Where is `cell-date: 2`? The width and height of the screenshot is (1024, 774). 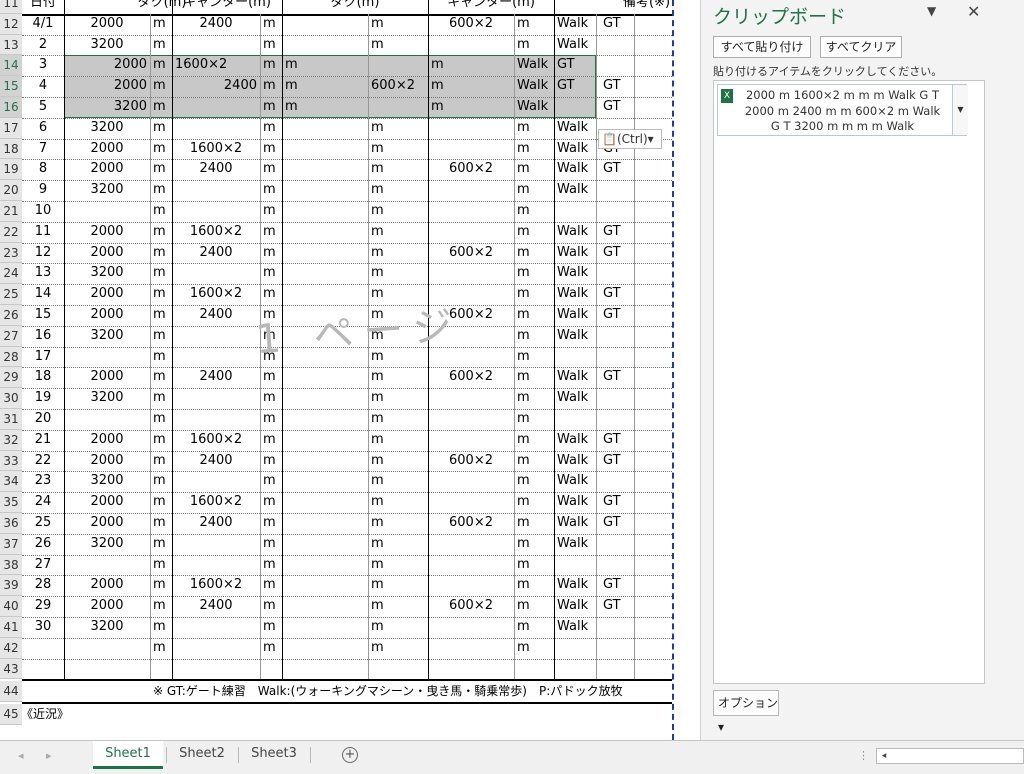
cell-date: 2 is located at coordinates (43, 45).